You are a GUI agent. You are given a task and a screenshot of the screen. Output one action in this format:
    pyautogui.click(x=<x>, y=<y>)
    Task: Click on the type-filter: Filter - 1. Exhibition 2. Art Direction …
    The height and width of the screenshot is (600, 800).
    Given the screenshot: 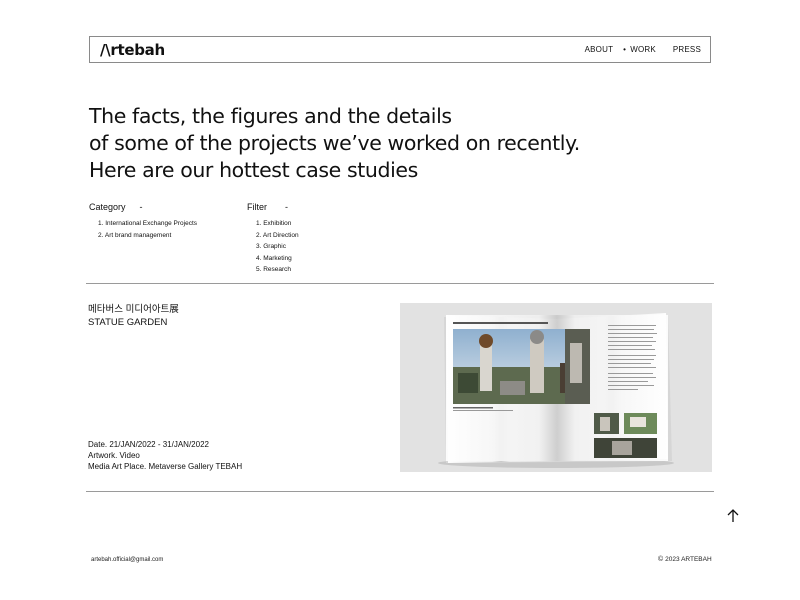 What is the action you would take?
    pyautogui.click(x=273, y=239)
    